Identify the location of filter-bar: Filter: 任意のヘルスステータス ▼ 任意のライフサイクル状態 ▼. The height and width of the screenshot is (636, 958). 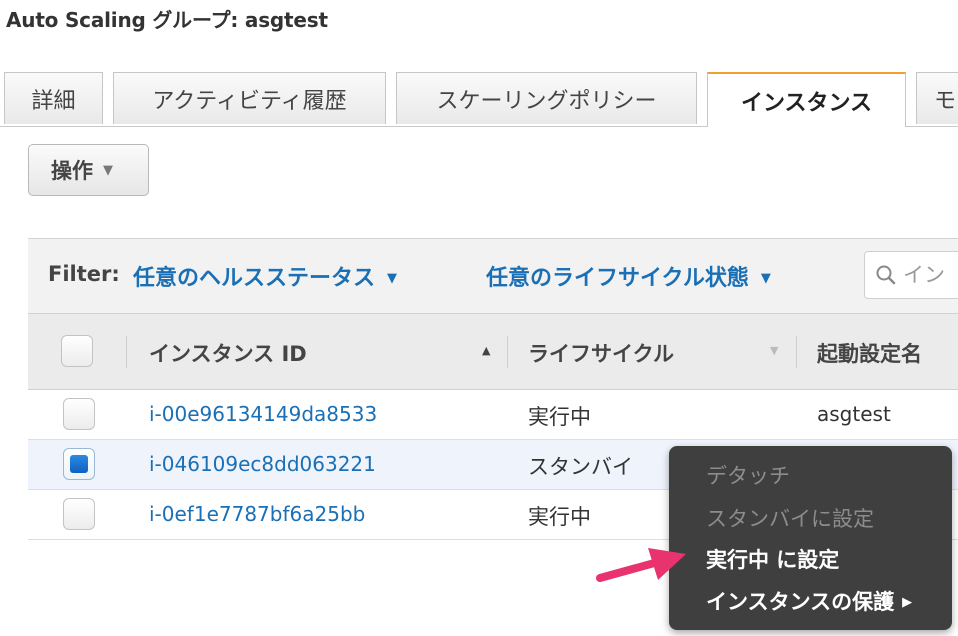
(493, 276).